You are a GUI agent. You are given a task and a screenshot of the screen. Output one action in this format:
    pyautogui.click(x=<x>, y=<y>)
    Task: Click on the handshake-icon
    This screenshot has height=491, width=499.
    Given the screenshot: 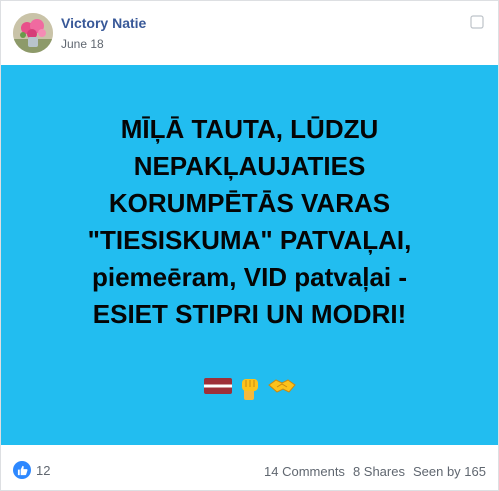 What is the action you would take?
    pyautogui.click(x=281, y=386)
    